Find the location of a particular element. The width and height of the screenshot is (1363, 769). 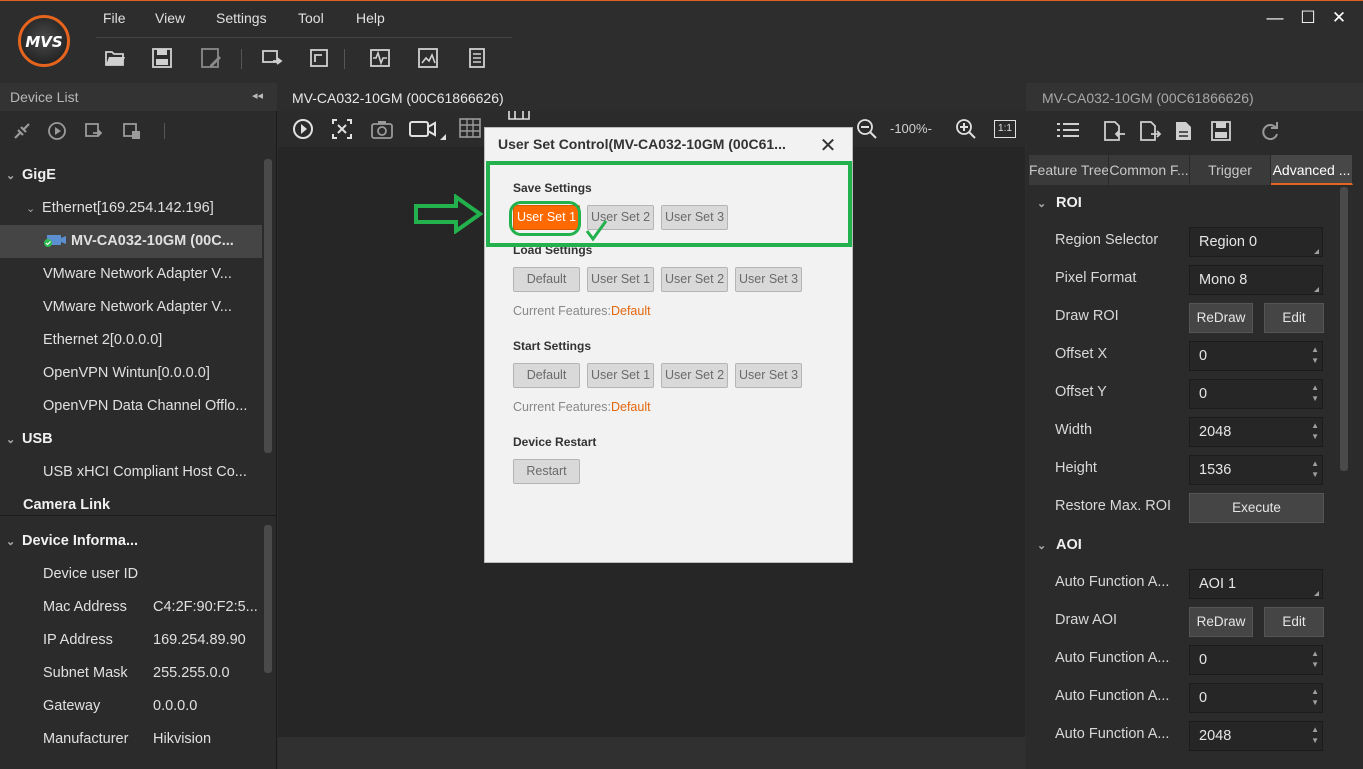

image-analysis-icon is located at coordinates (428, 58).